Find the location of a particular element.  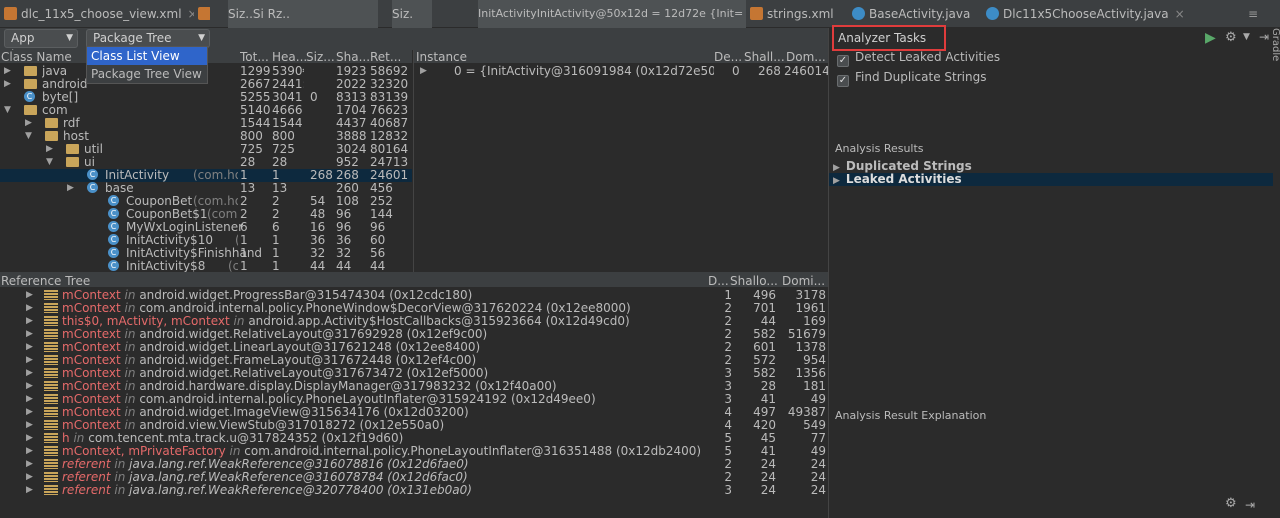

col-class-name: Class Name is located at coordinates (36, 57).